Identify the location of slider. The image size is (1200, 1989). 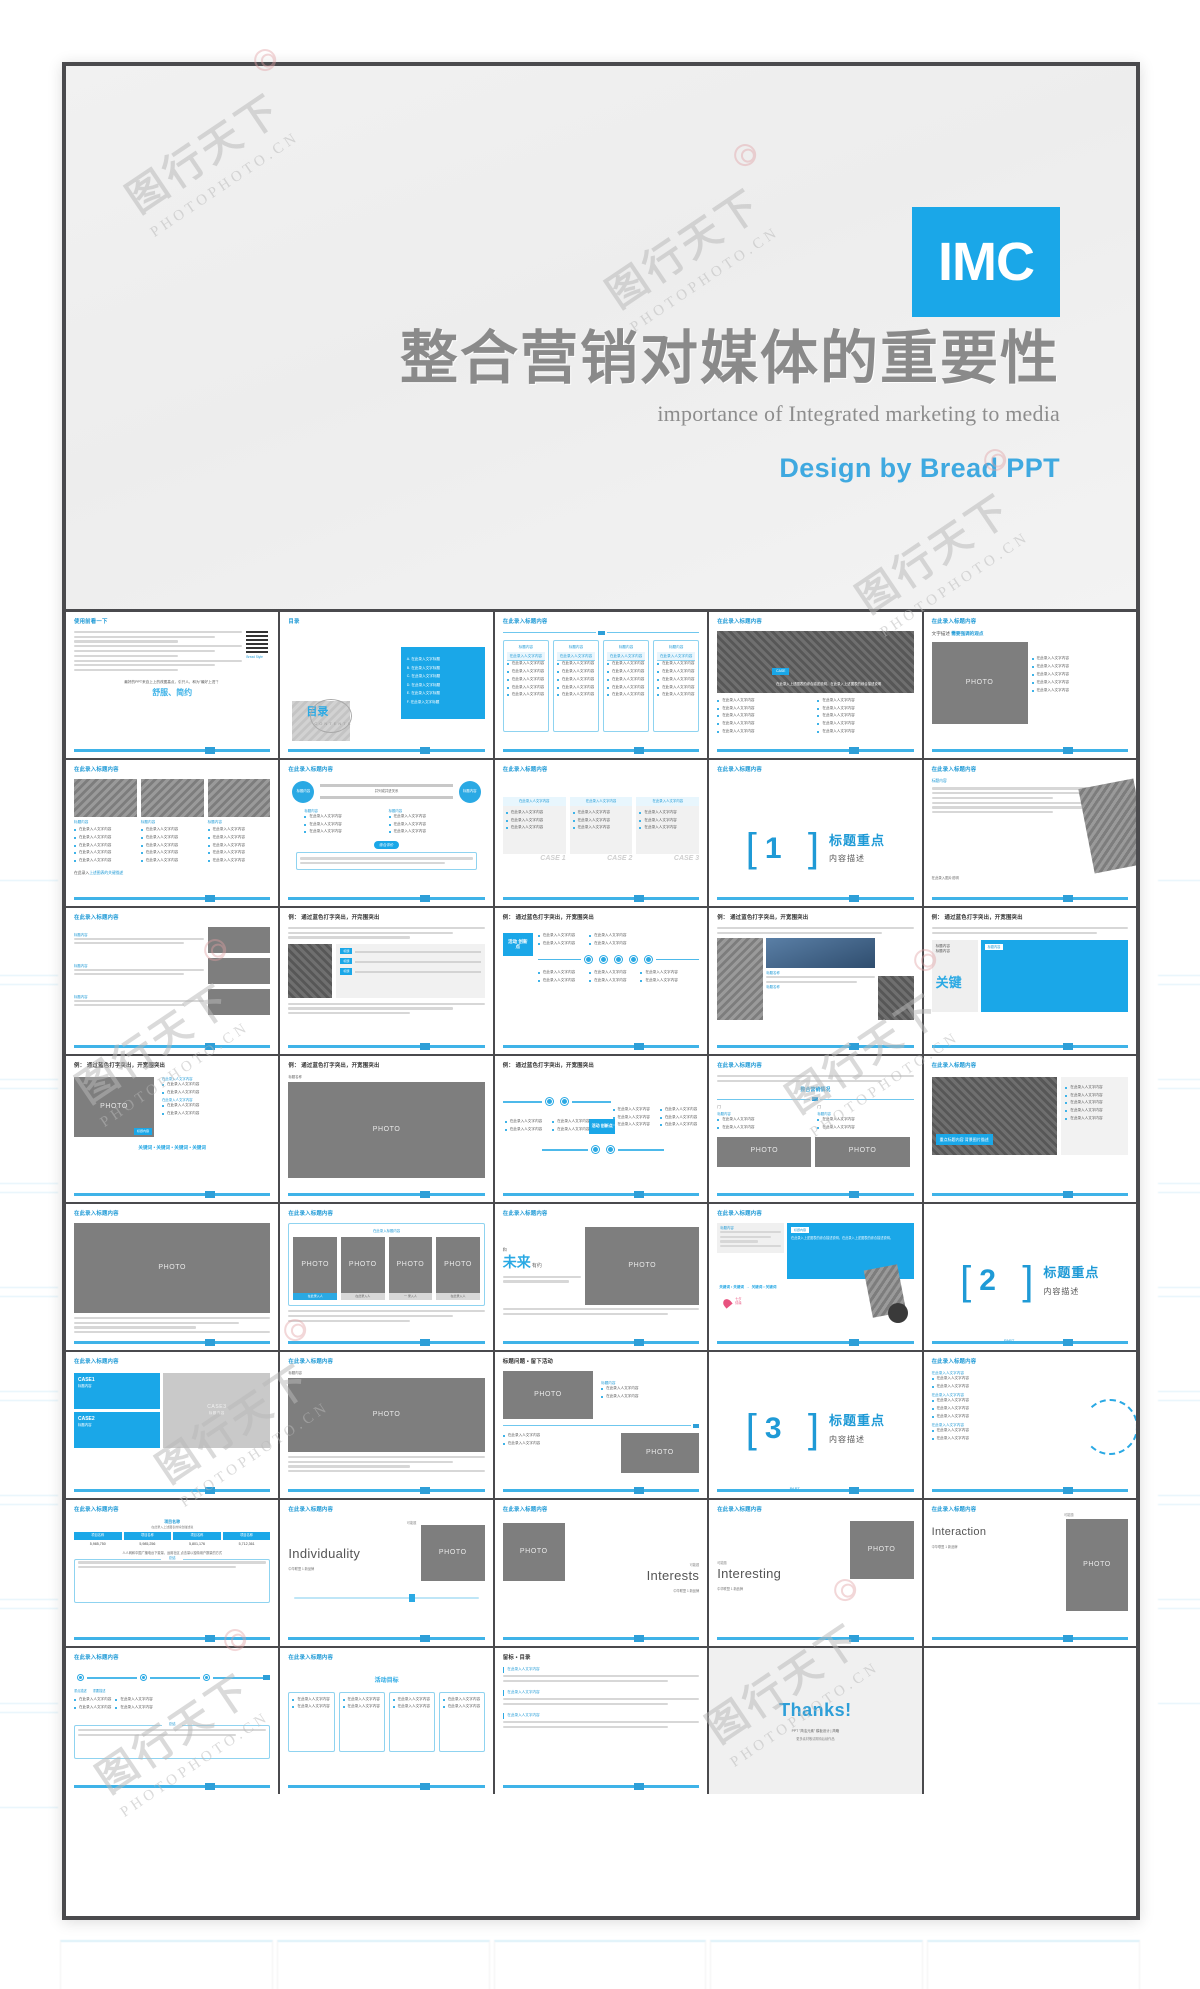
(386, 1597).